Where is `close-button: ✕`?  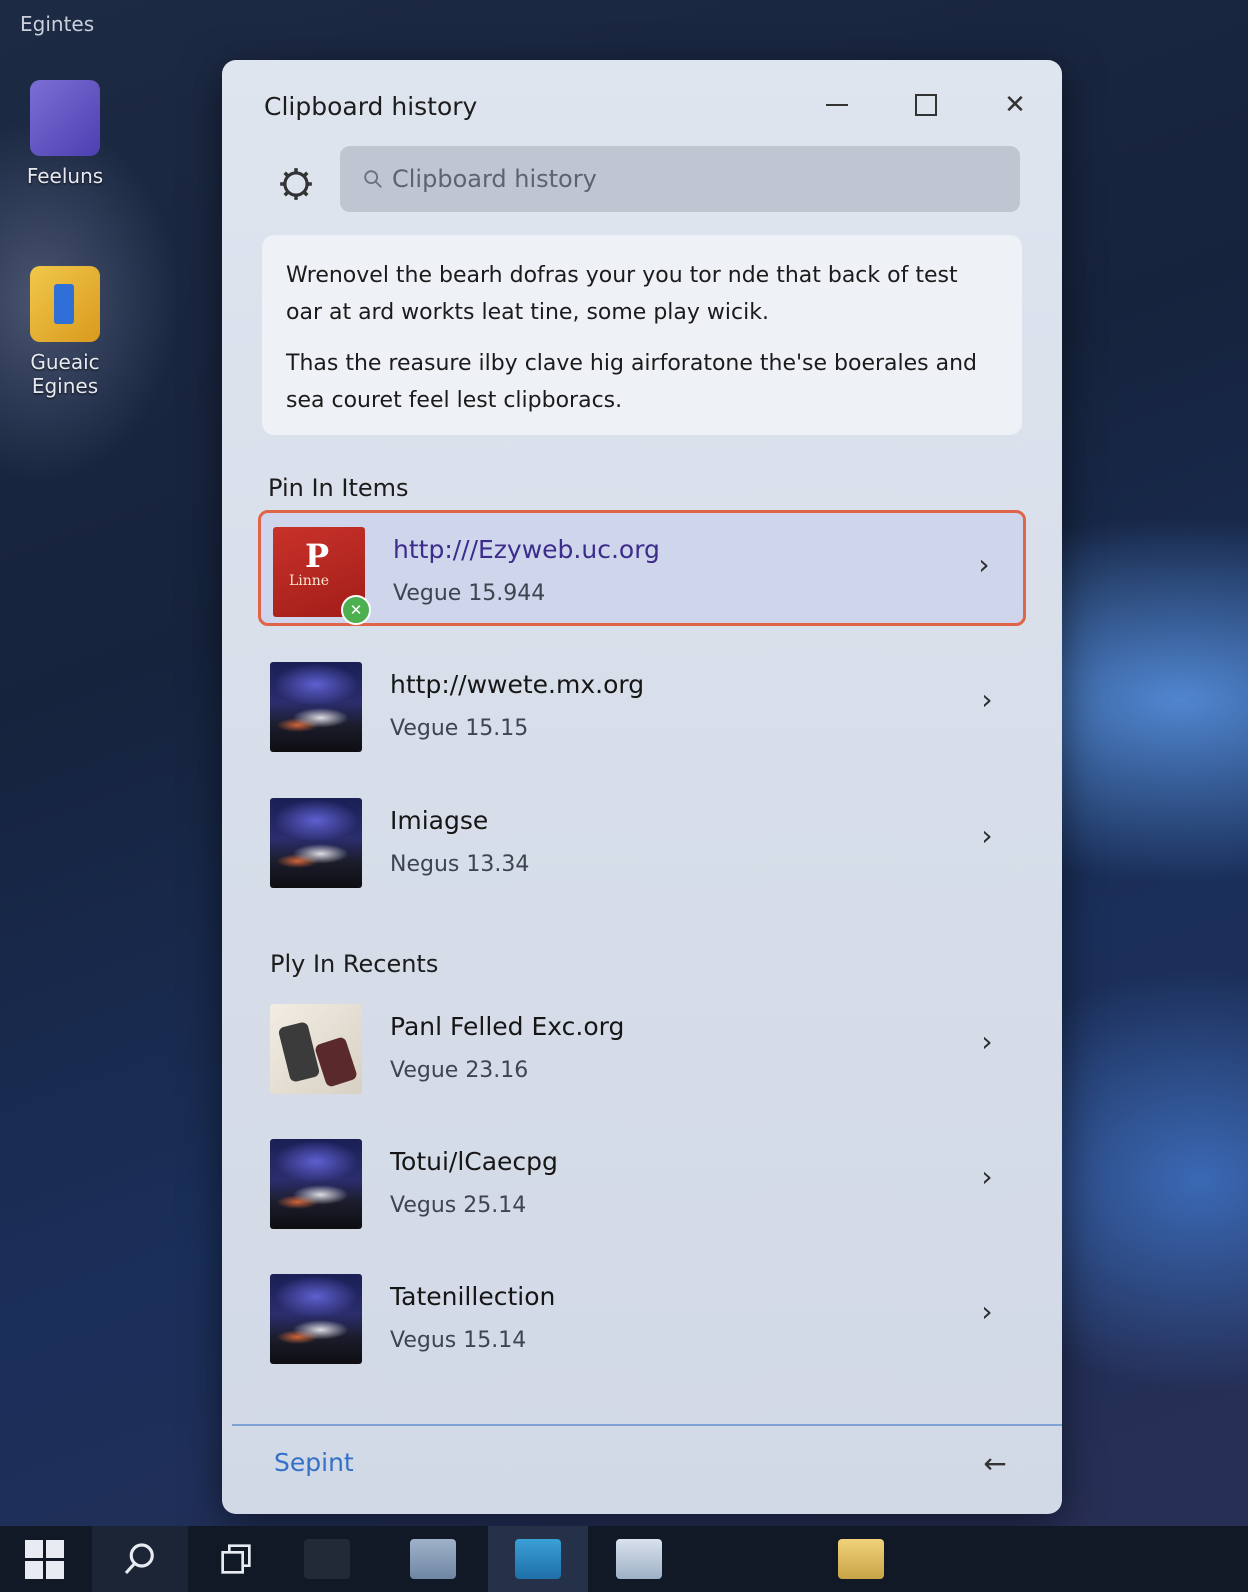
close-button: ✕ is located at coordinates (1015, 105).